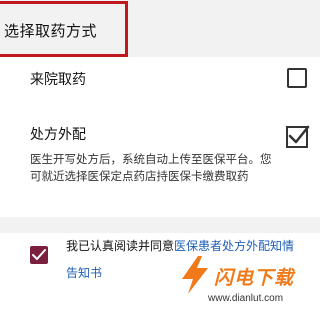  I want to click on checkbox-external-dispensing, so click(298, 136).